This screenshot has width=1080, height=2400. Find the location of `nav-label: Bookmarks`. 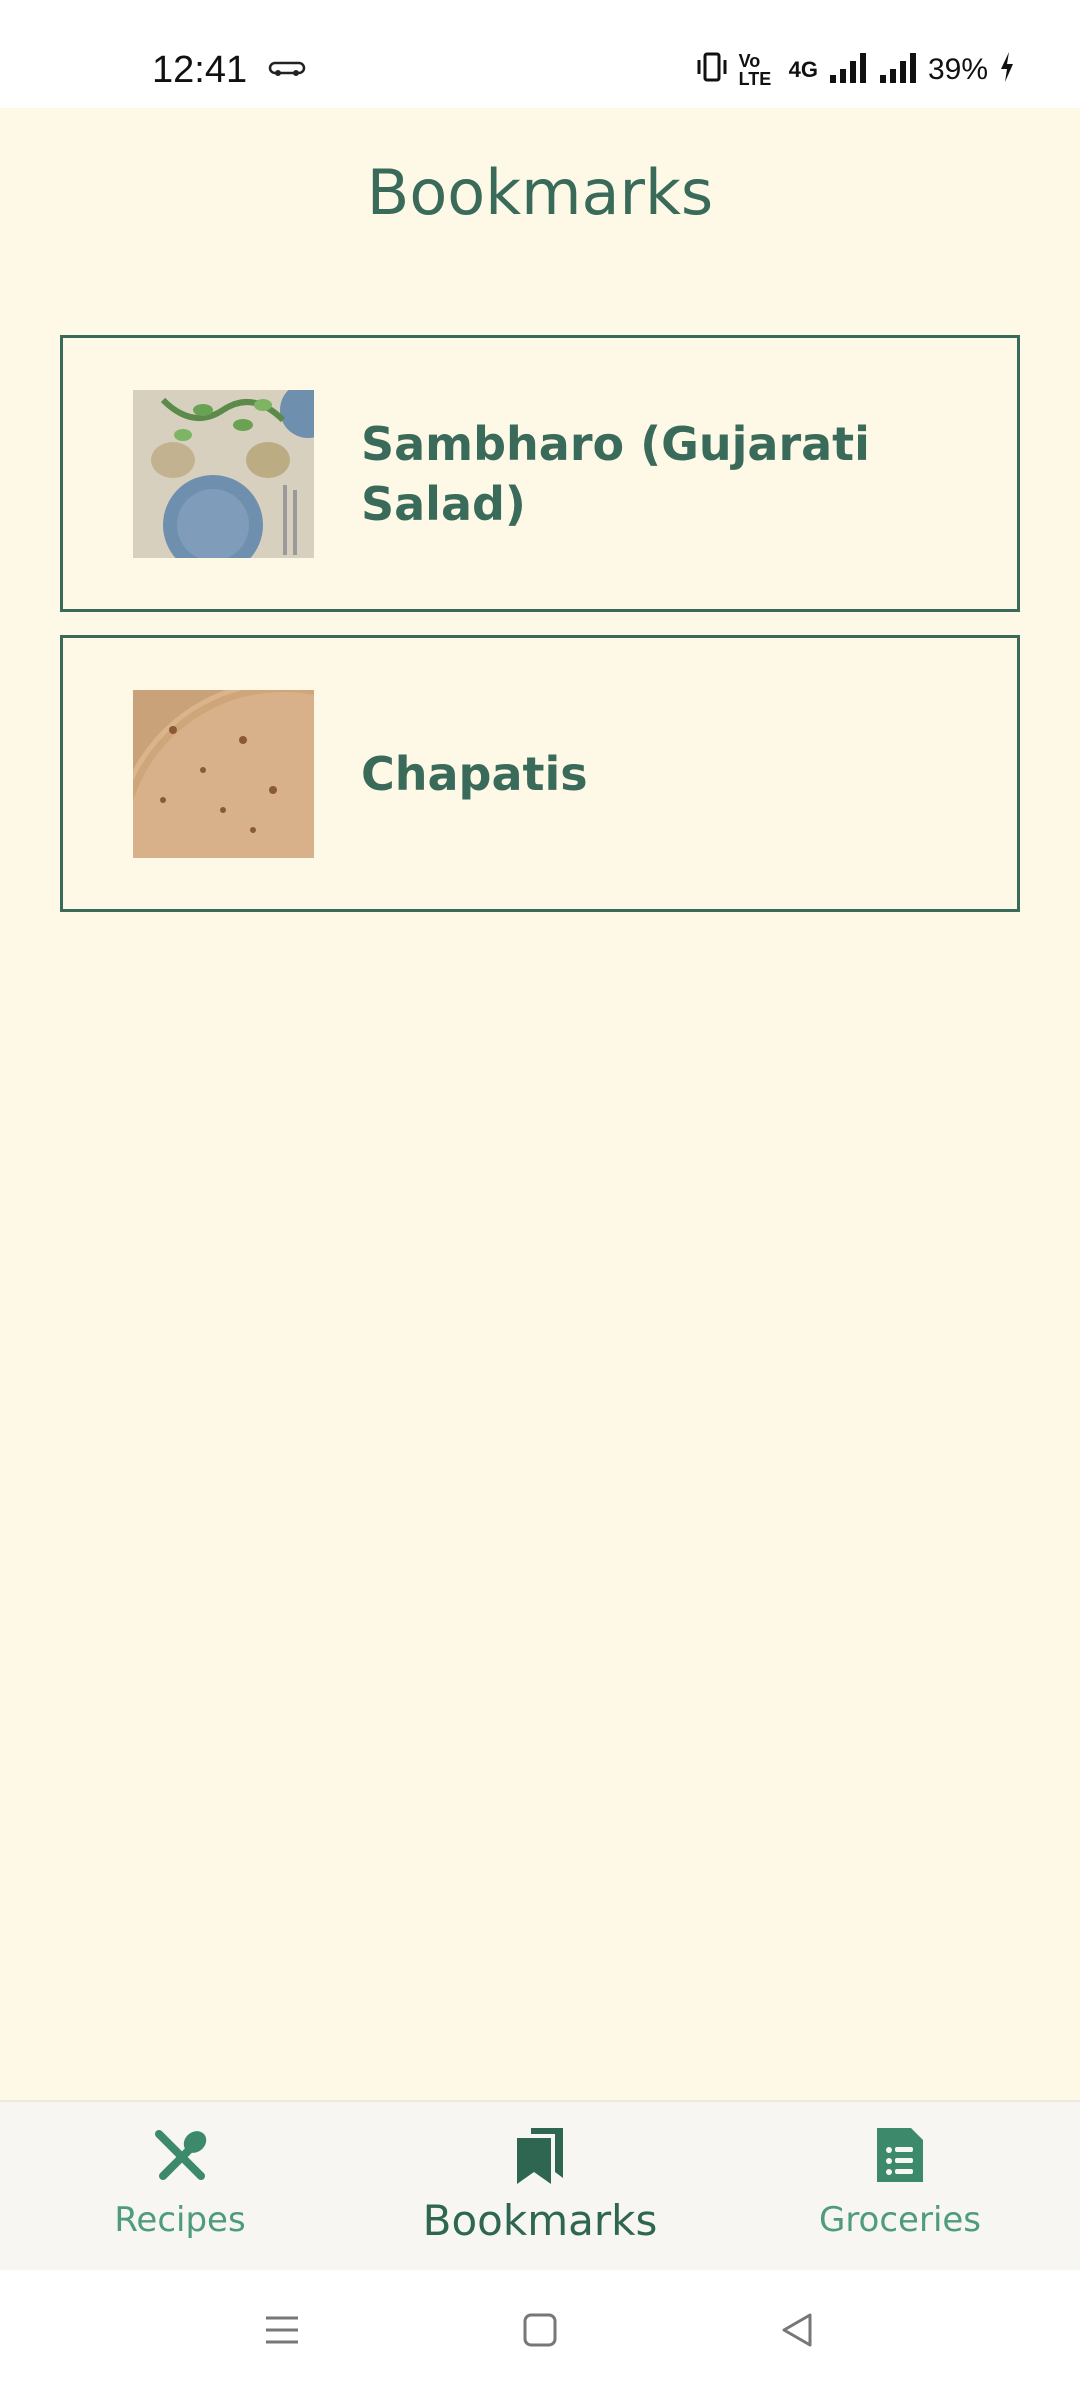

nav-label: Bookmarks is located at coordinates (540, 2220).